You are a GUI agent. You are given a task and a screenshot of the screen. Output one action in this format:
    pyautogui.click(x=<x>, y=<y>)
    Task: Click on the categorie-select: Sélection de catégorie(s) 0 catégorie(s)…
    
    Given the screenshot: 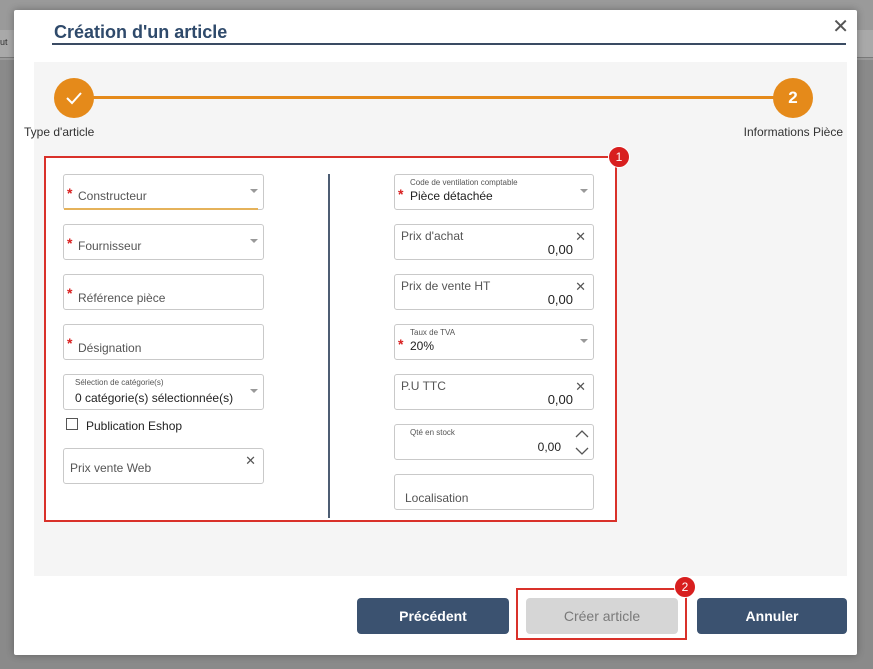 What is the action you would take?
    pyautogui.click(x=163, y=392)
    